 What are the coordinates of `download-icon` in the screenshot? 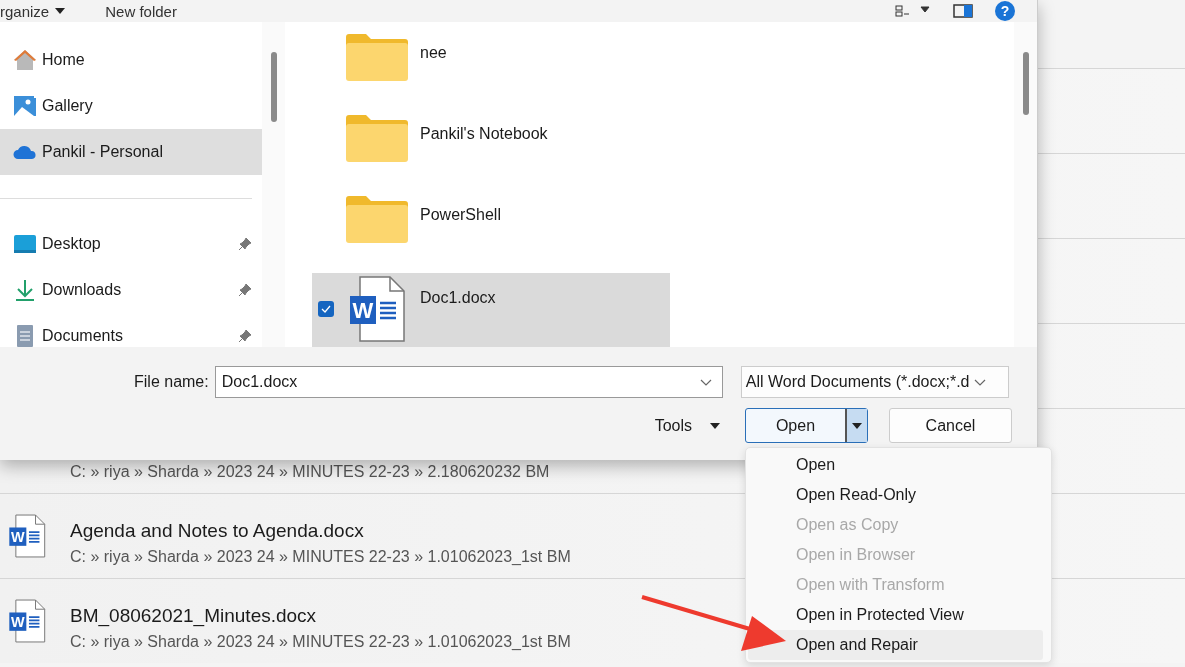 It's located at (25, 290).